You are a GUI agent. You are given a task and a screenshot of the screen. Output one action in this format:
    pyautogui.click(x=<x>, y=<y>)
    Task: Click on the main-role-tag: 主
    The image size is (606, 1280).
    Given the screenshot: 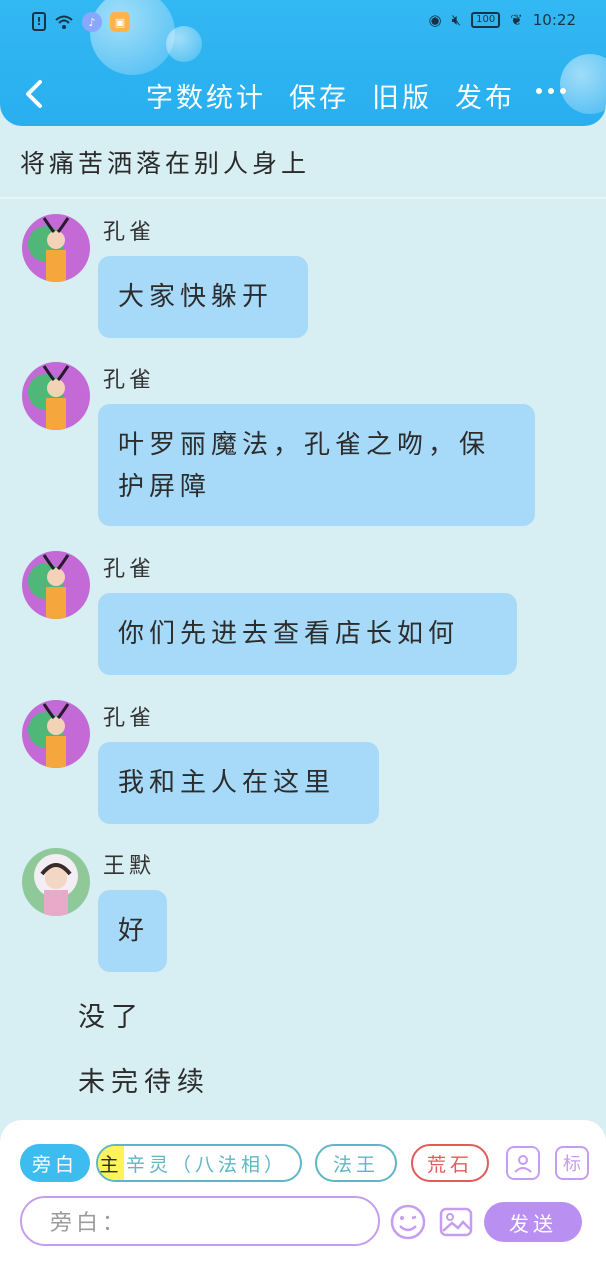 What is the action you would take?
    pyautogui.click(x=111, y=1163)
    